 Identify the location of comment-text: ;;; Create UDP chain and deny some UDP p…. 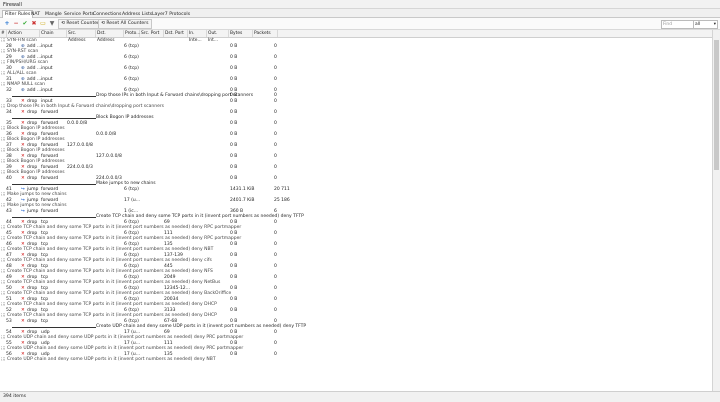
(108, 359).